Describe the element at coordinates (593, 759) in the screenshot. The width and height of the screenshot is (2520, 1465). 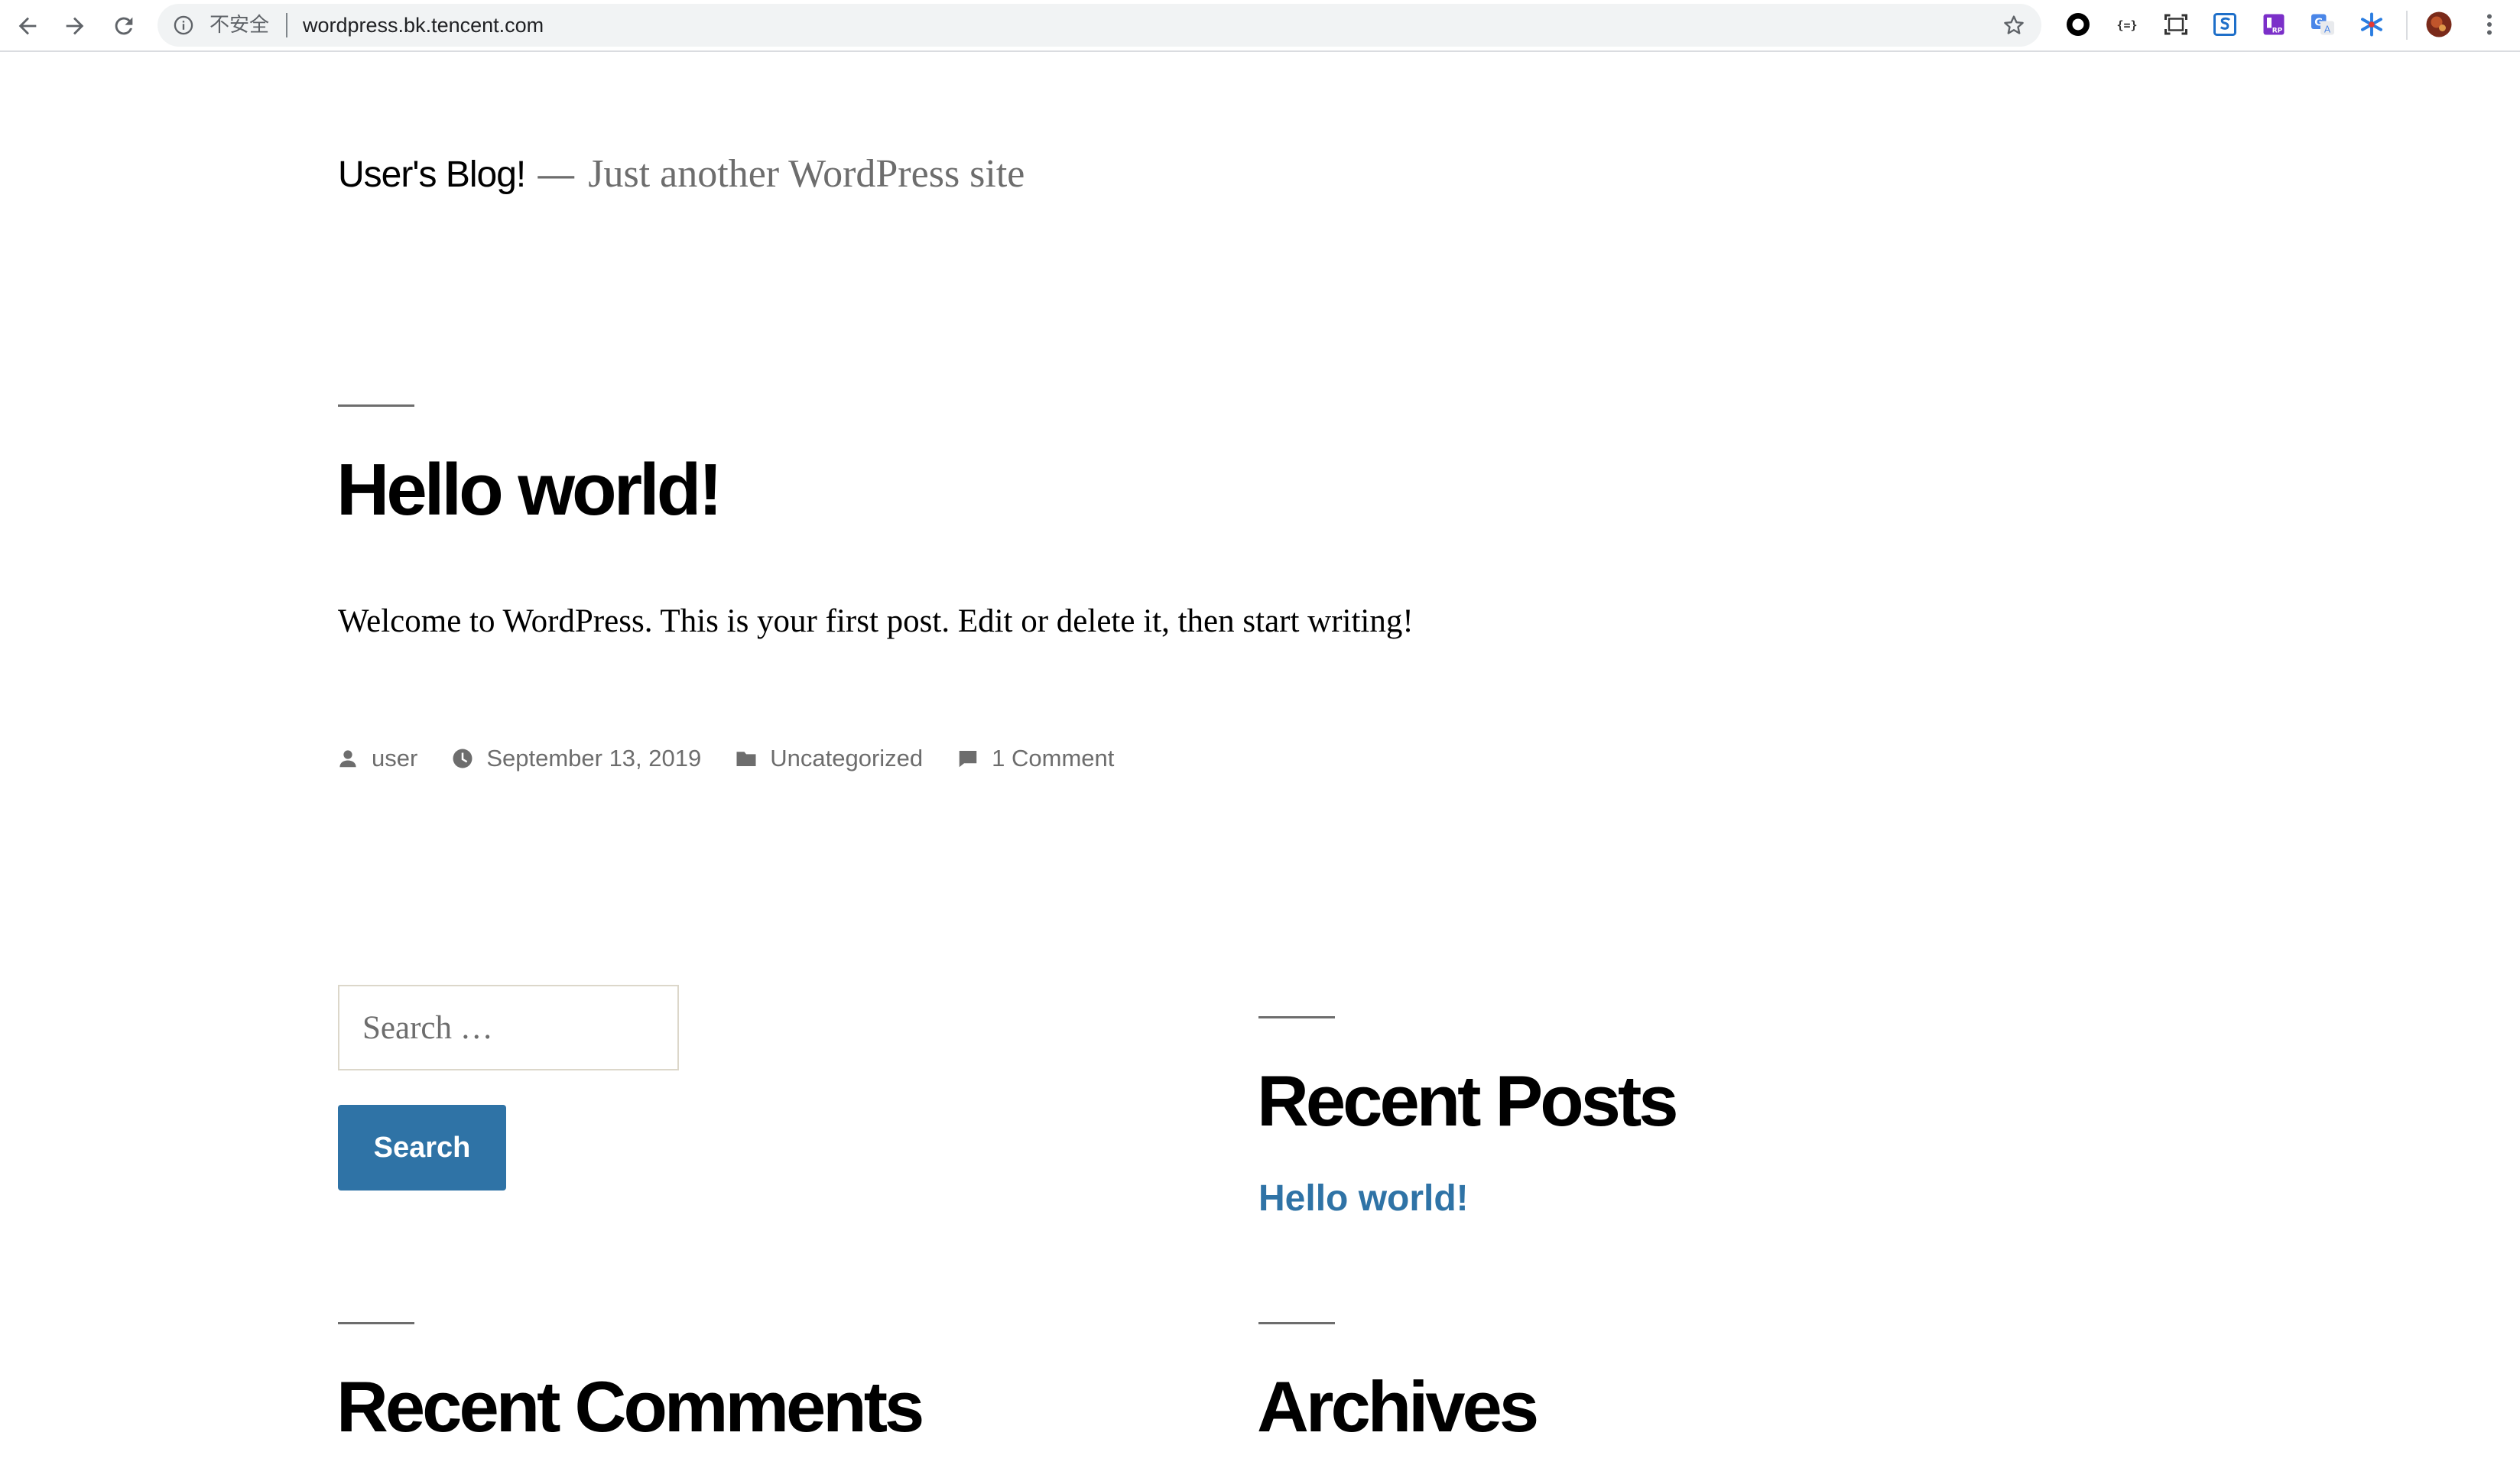
I see `post-date-text: September 13, 2019` at that location.